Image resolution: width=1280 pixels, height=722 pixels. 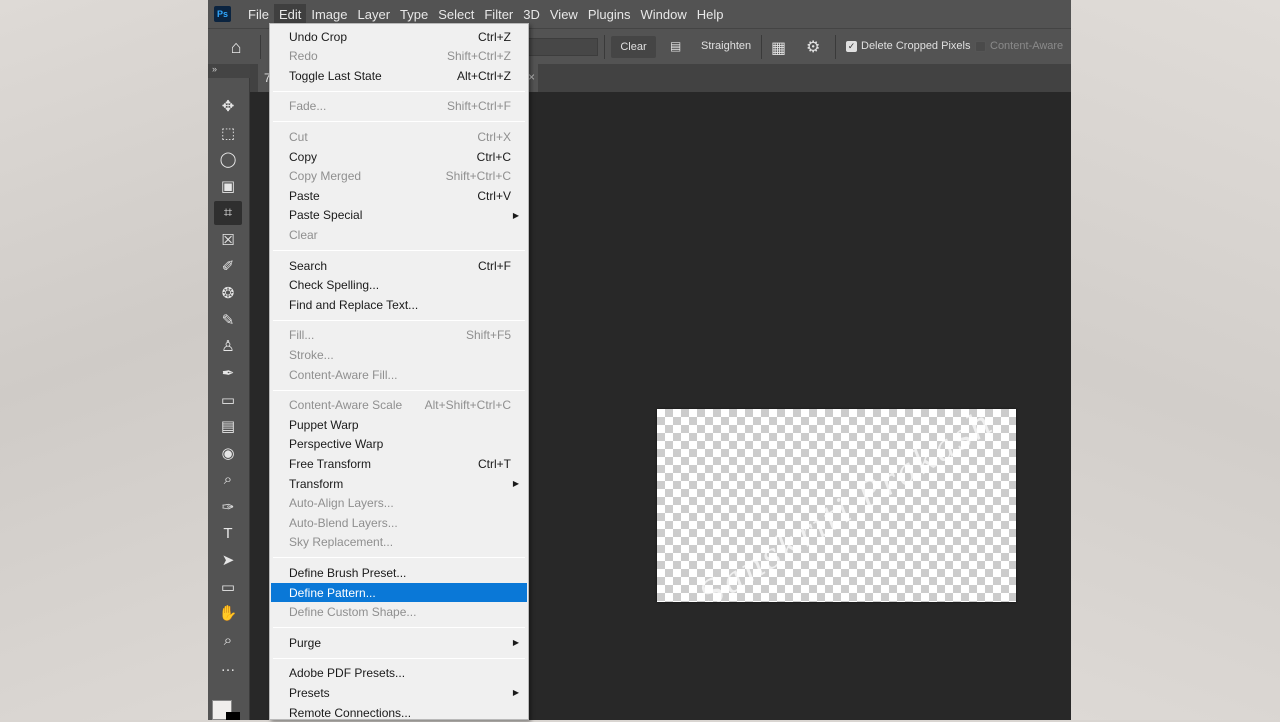 What do you see at coordinates (330, 463) in the screenshot?
I see `menu-item-label: Free Transform` at bounding box center [330, 463].